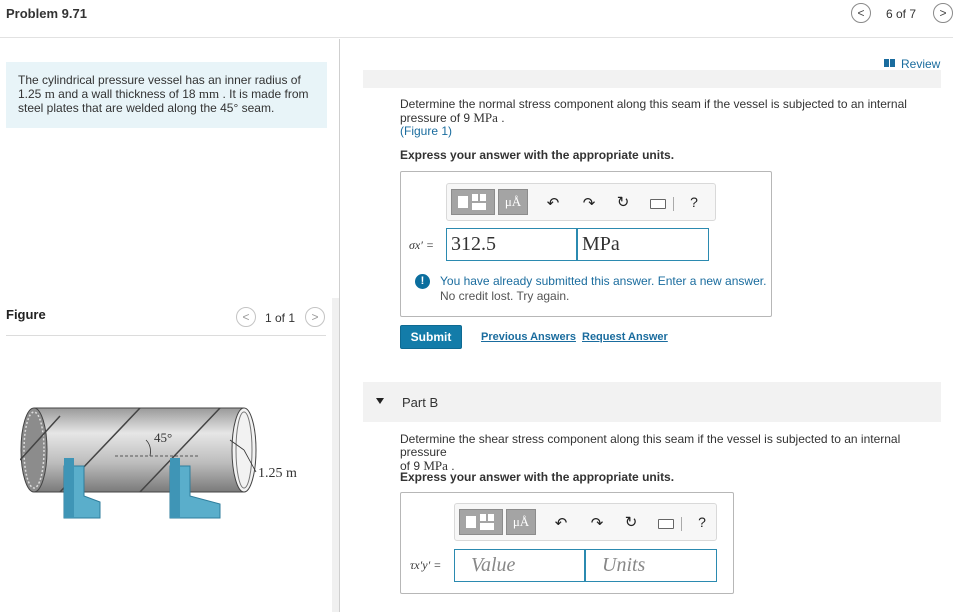 The height and width of the screenshot is (612, 953). What do you see at coordinates (889, 63) in the screenshot?
I see `review-icon` at bounding box center [889, 63].